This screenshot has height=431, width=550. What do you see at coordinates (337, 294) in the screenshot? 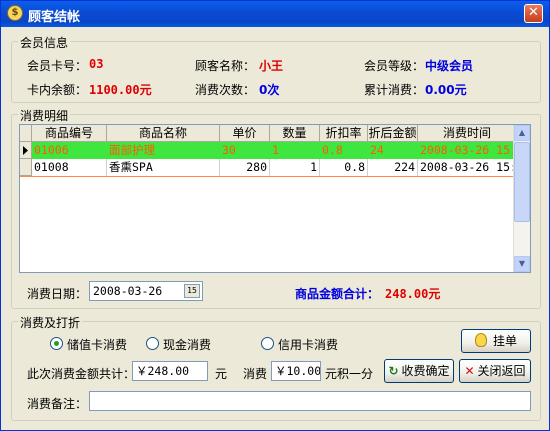
I see `sum-label: 商品金额合计：` at bounding box center [337, 294].